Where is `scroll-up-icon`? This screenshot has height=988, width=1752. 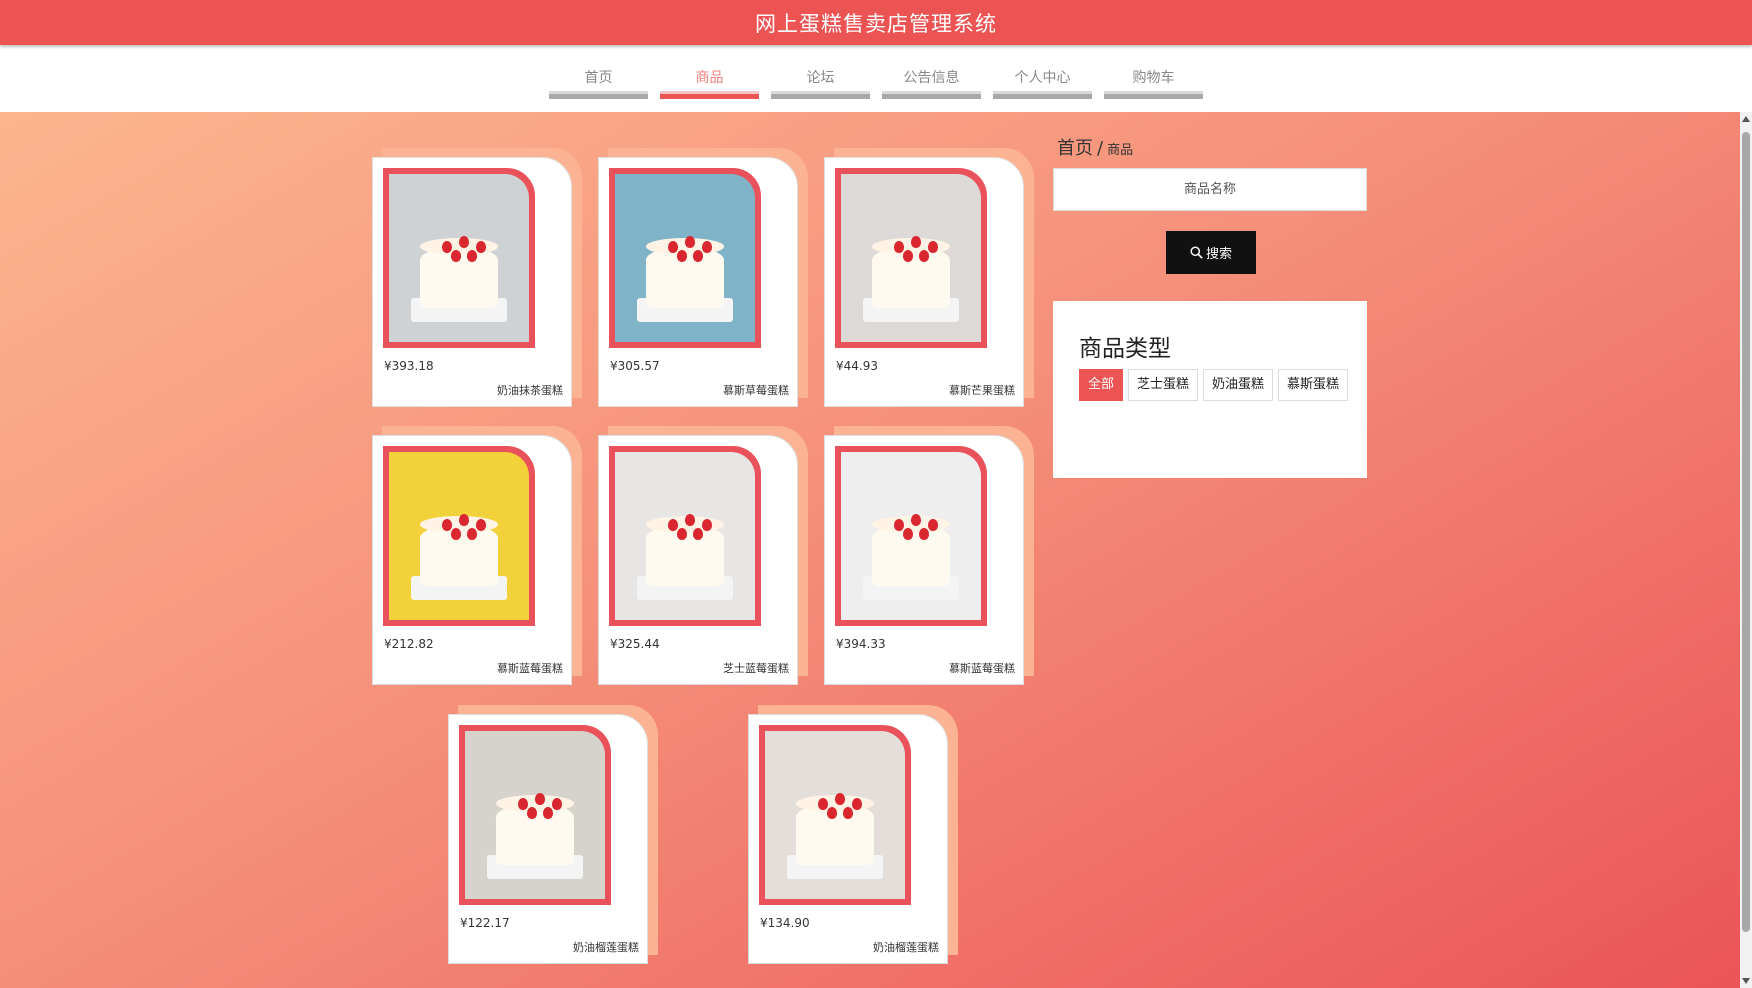 scroll-up-icon is located at coordinates (1746, 119).